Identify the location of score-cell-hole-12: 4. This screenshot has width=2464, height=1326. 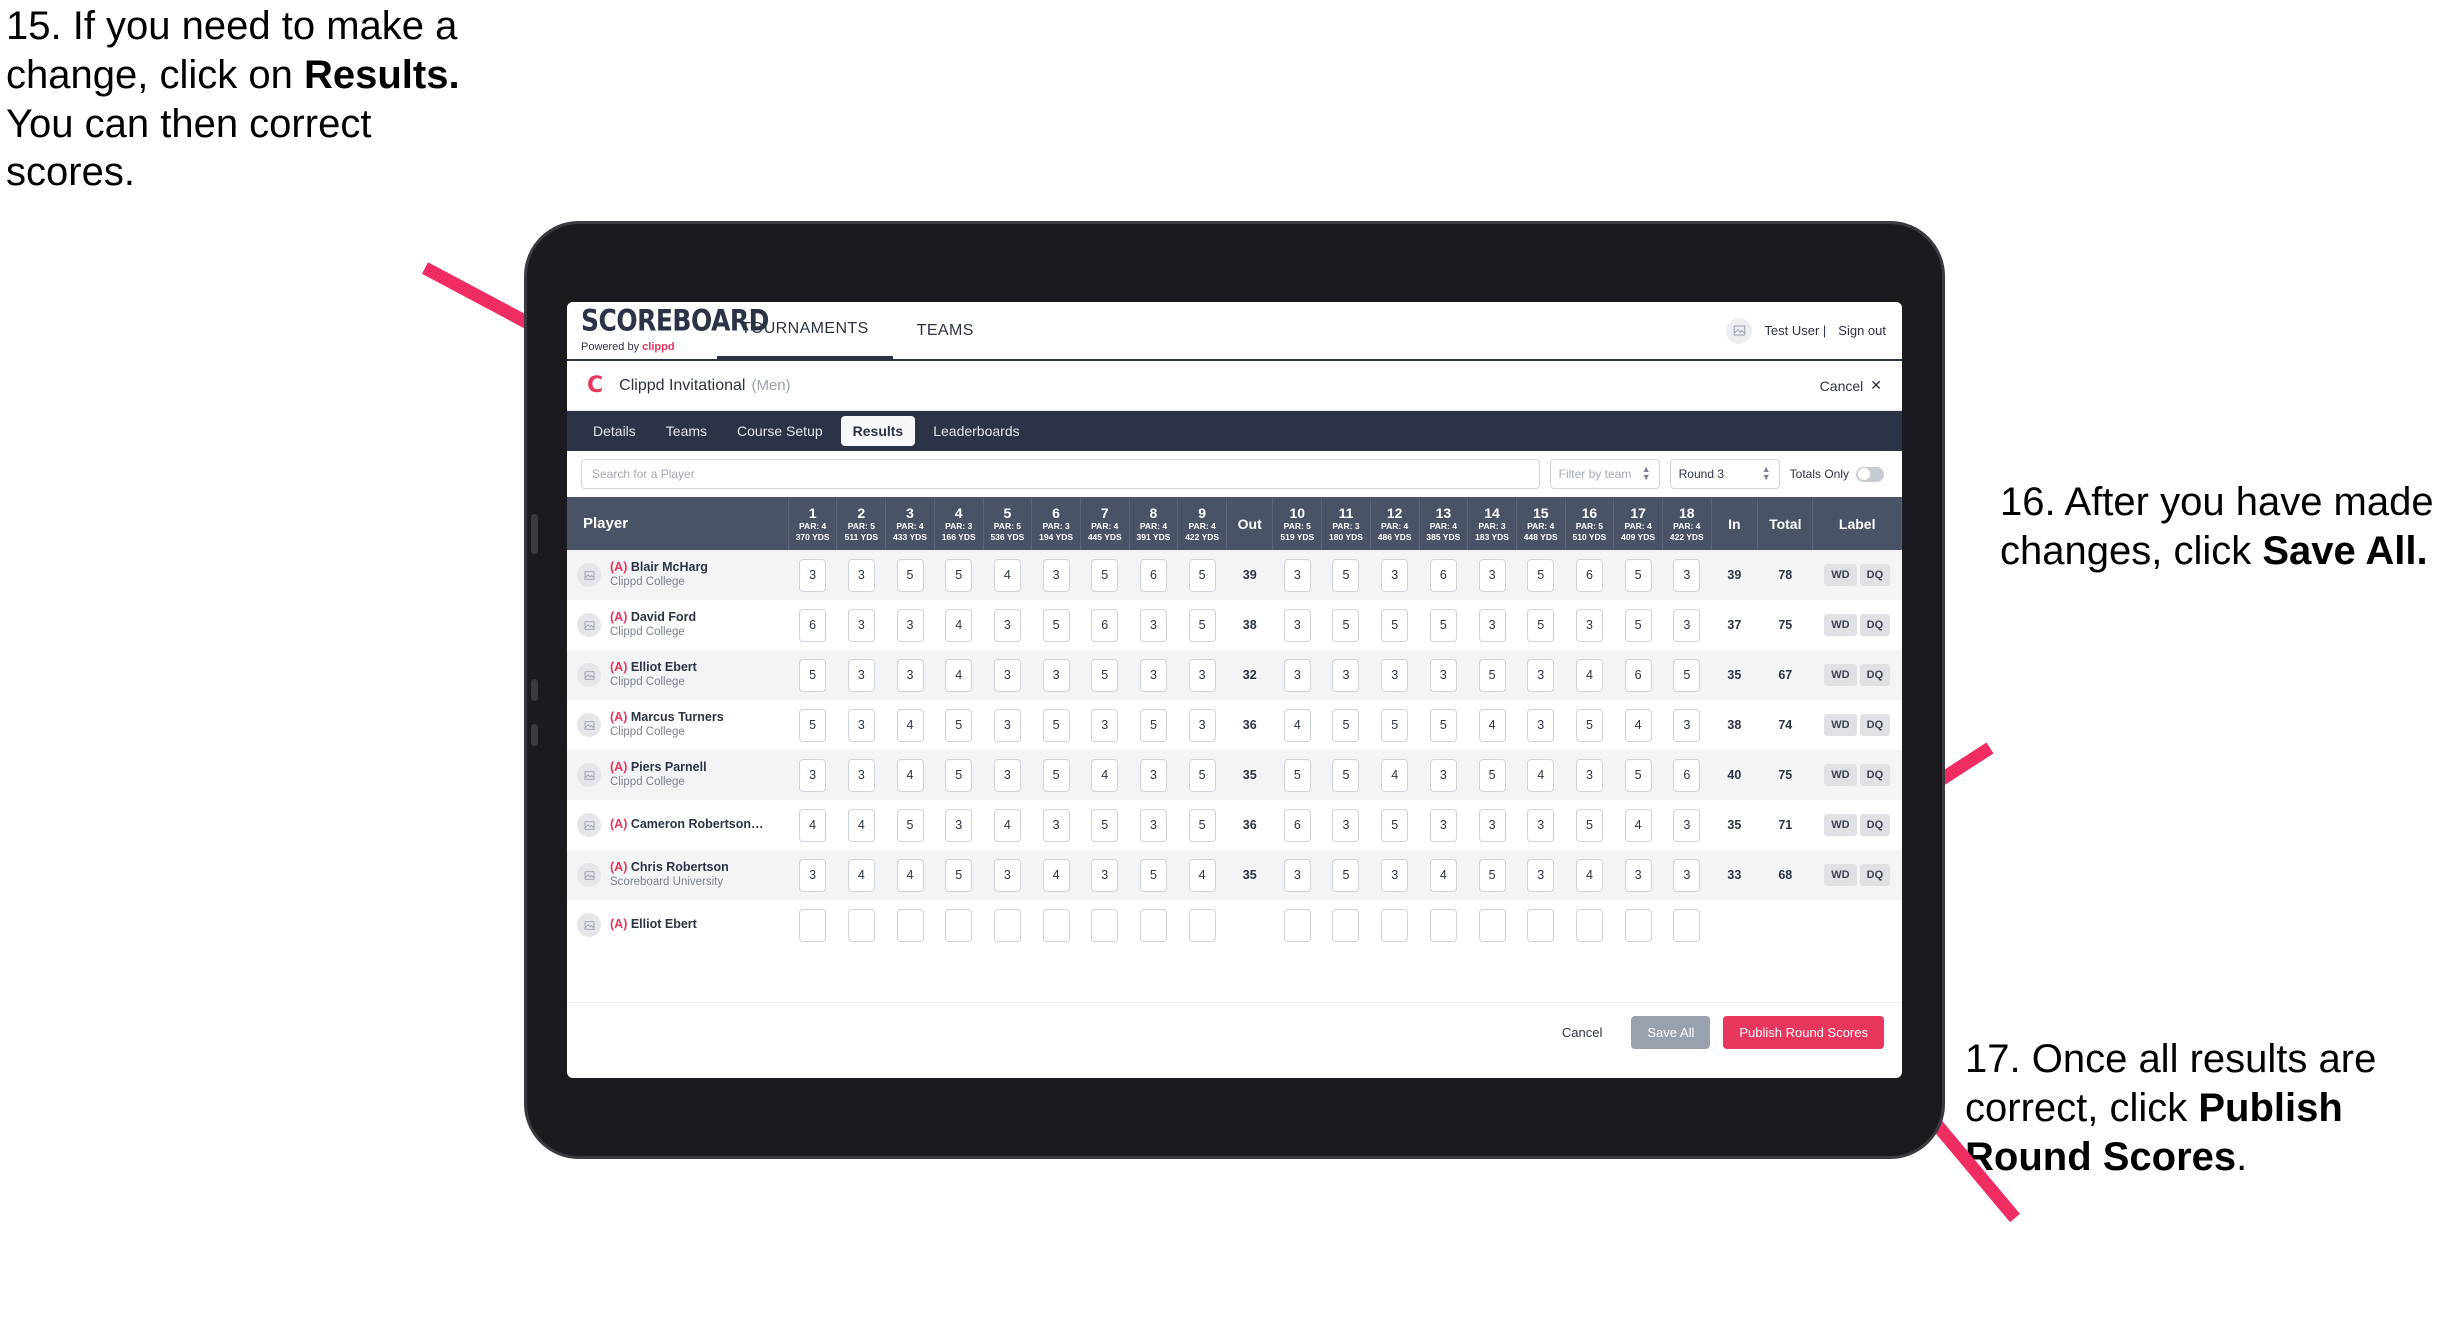
(1394, 775).